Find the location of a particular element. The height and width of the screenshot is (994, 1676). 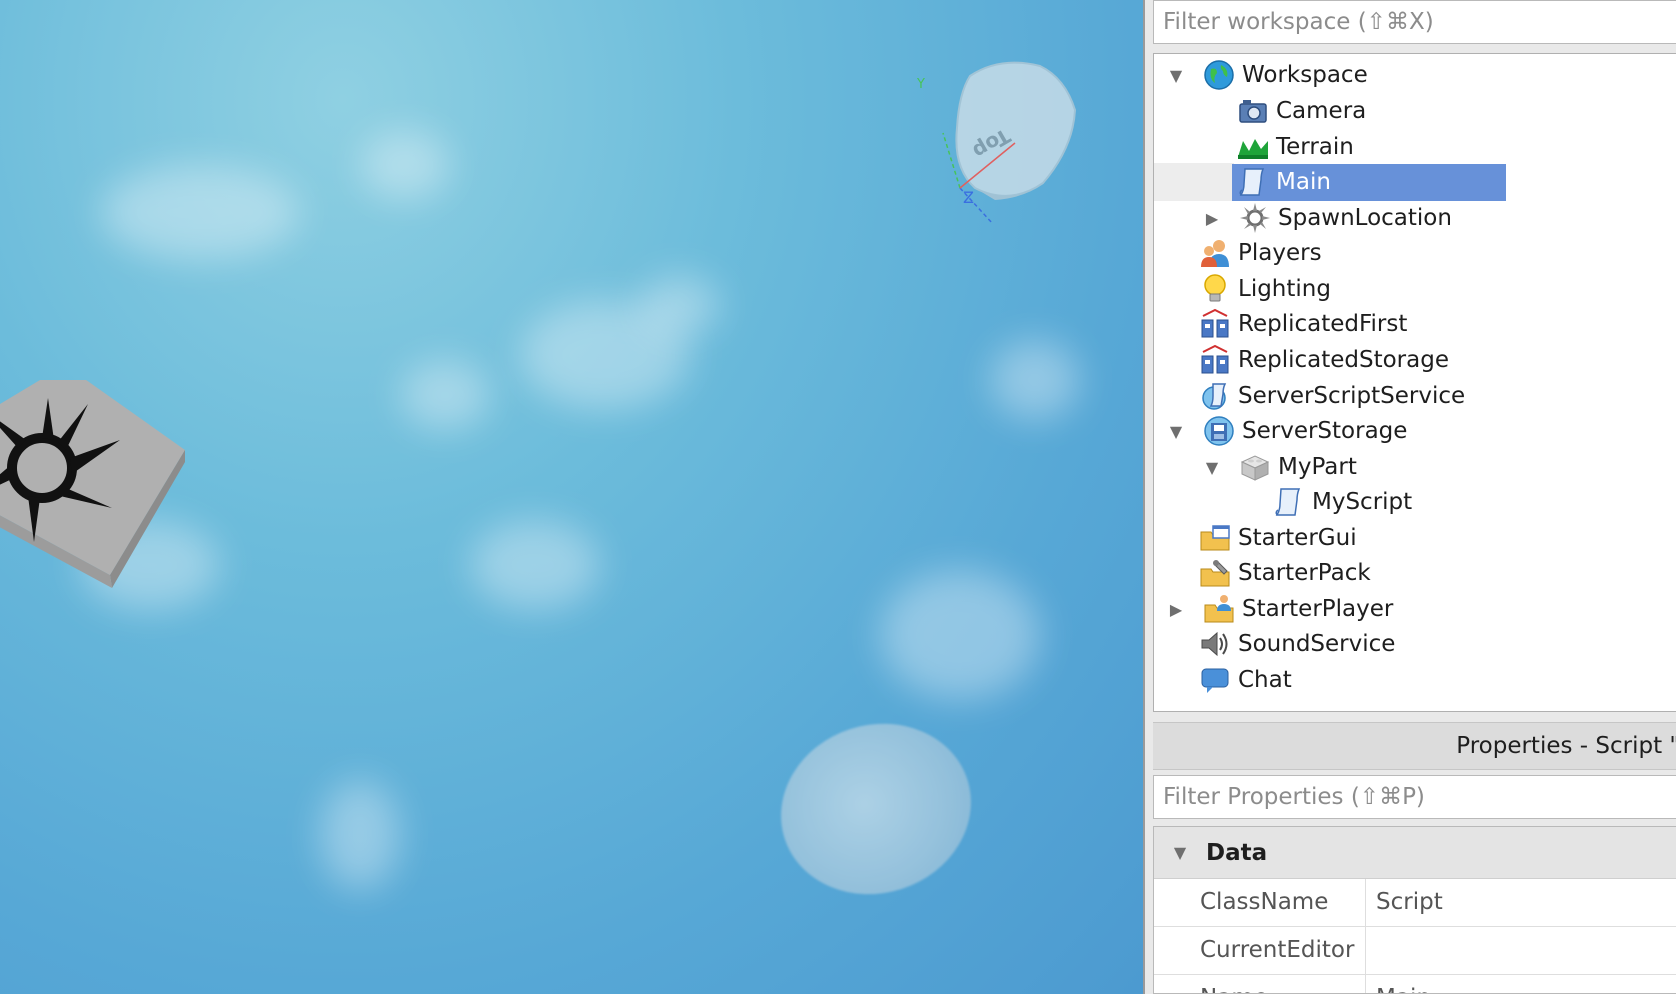

property-row-name: Name Main is located at coordinates (1415, 984).